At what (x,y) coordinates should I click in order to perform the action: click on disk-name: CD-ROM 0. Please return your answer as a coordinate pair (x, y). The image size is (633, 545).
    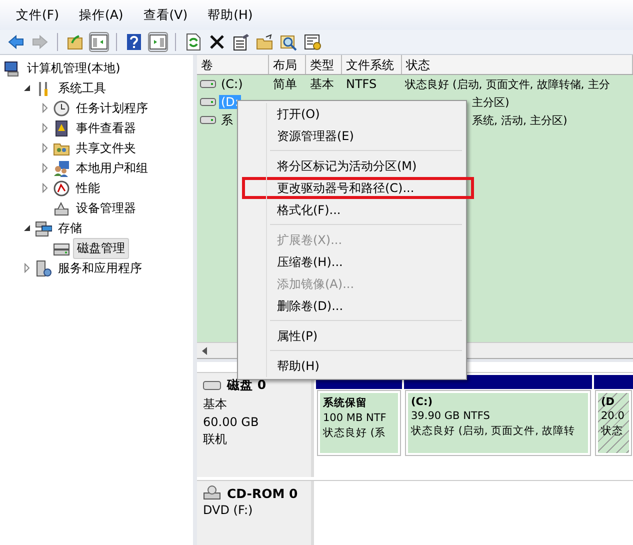
    Looking at the image, I should click on (262, 493).